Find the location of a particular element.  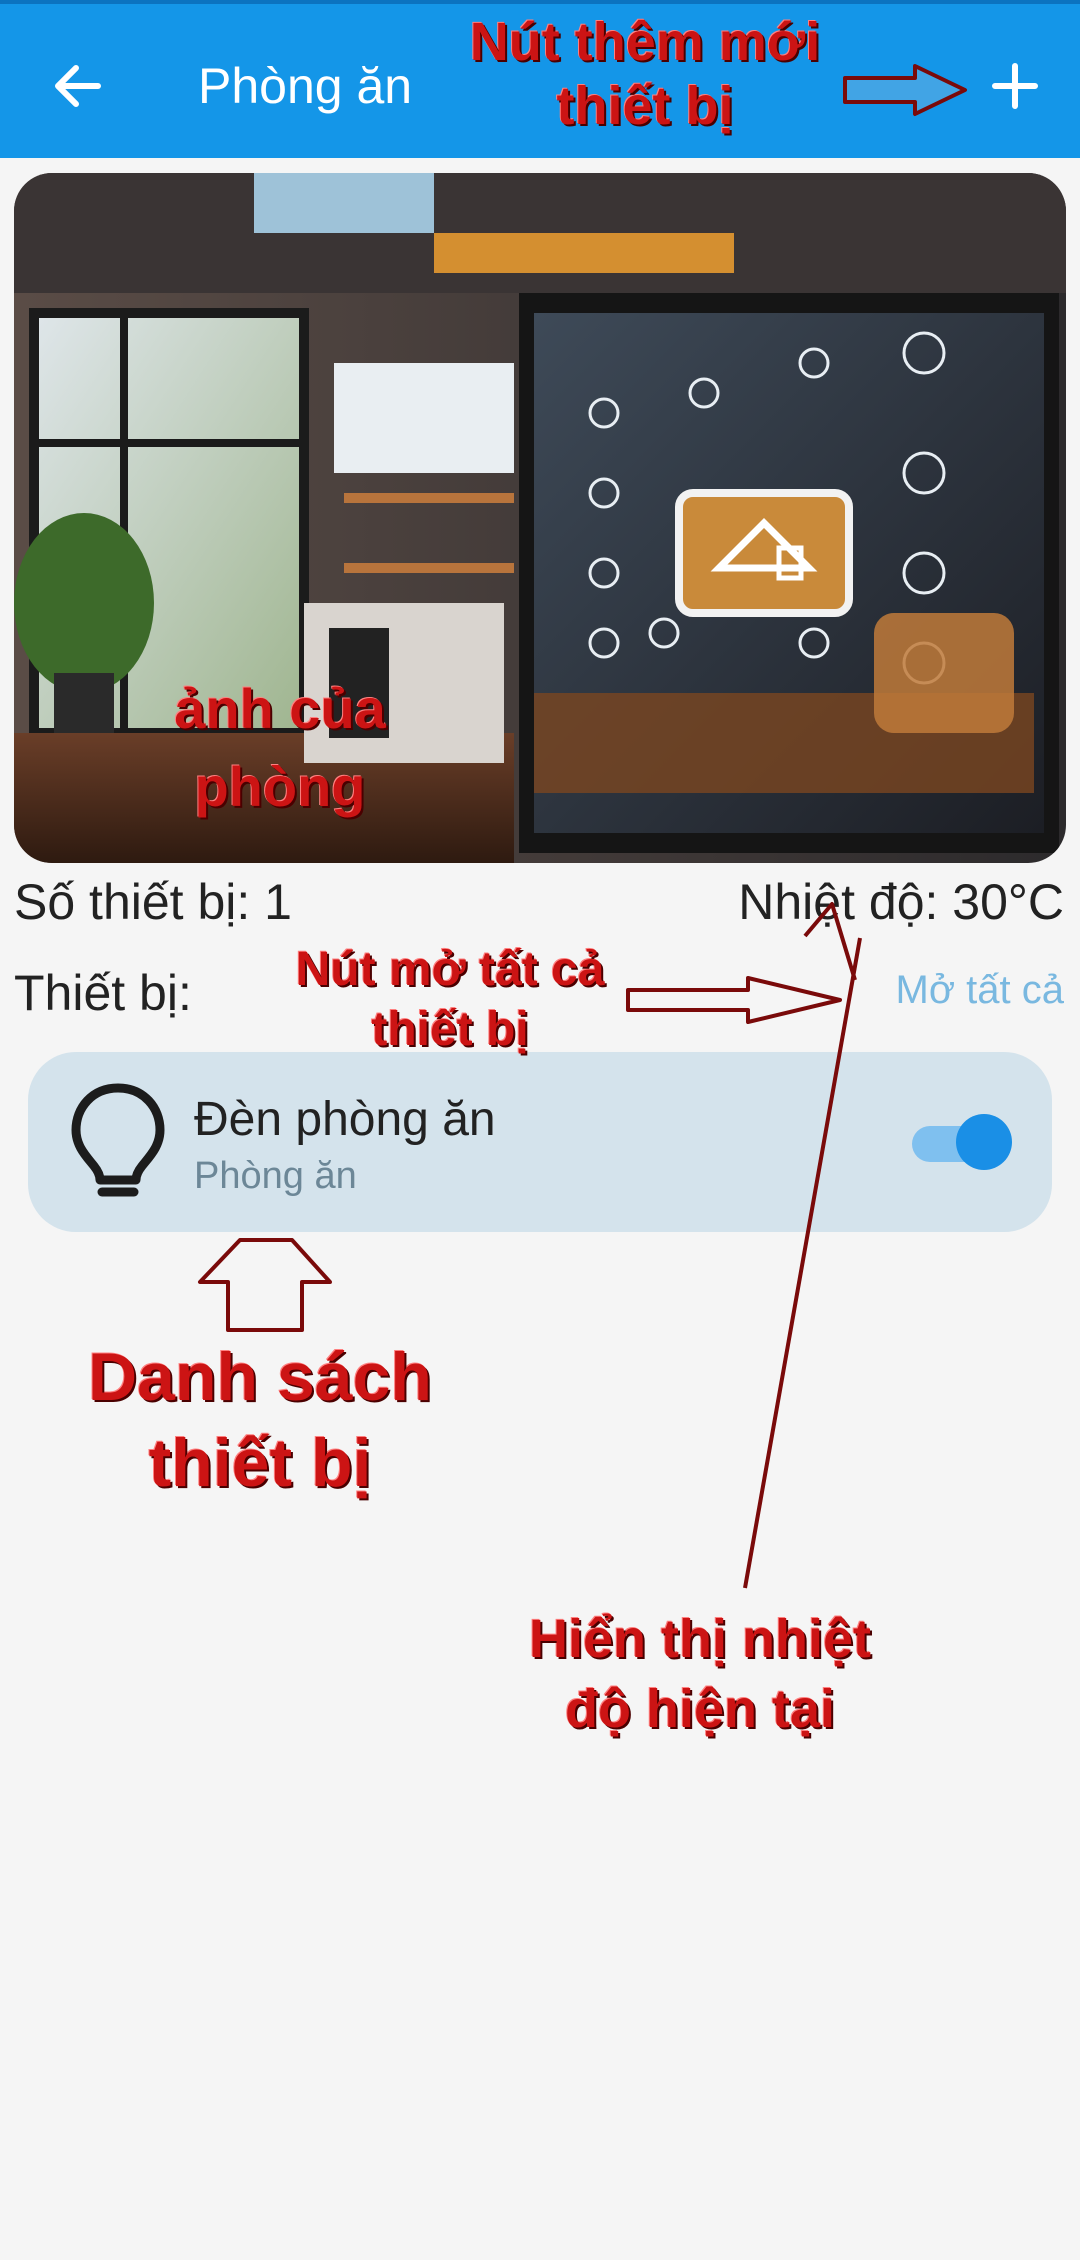

annotation-open-all: Nút mở tất cả thiết bị is located at coordinates (450, 999).